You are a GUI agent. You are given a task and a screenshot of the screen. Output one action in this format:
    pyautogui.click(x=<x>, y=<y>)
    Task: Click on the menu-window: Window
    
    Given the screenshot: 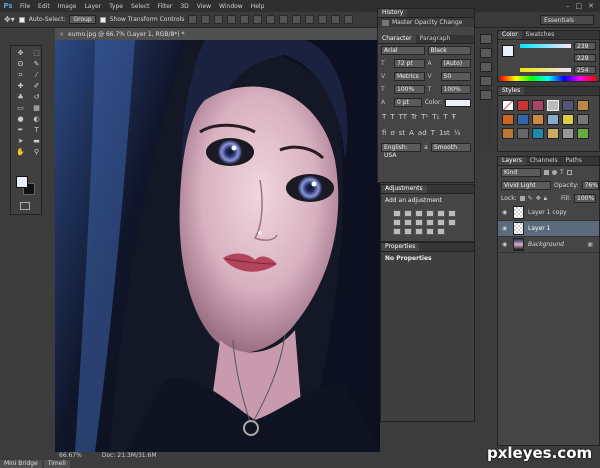 What is the action you would take?
    pyautogui.click(x=231, y=6)
    